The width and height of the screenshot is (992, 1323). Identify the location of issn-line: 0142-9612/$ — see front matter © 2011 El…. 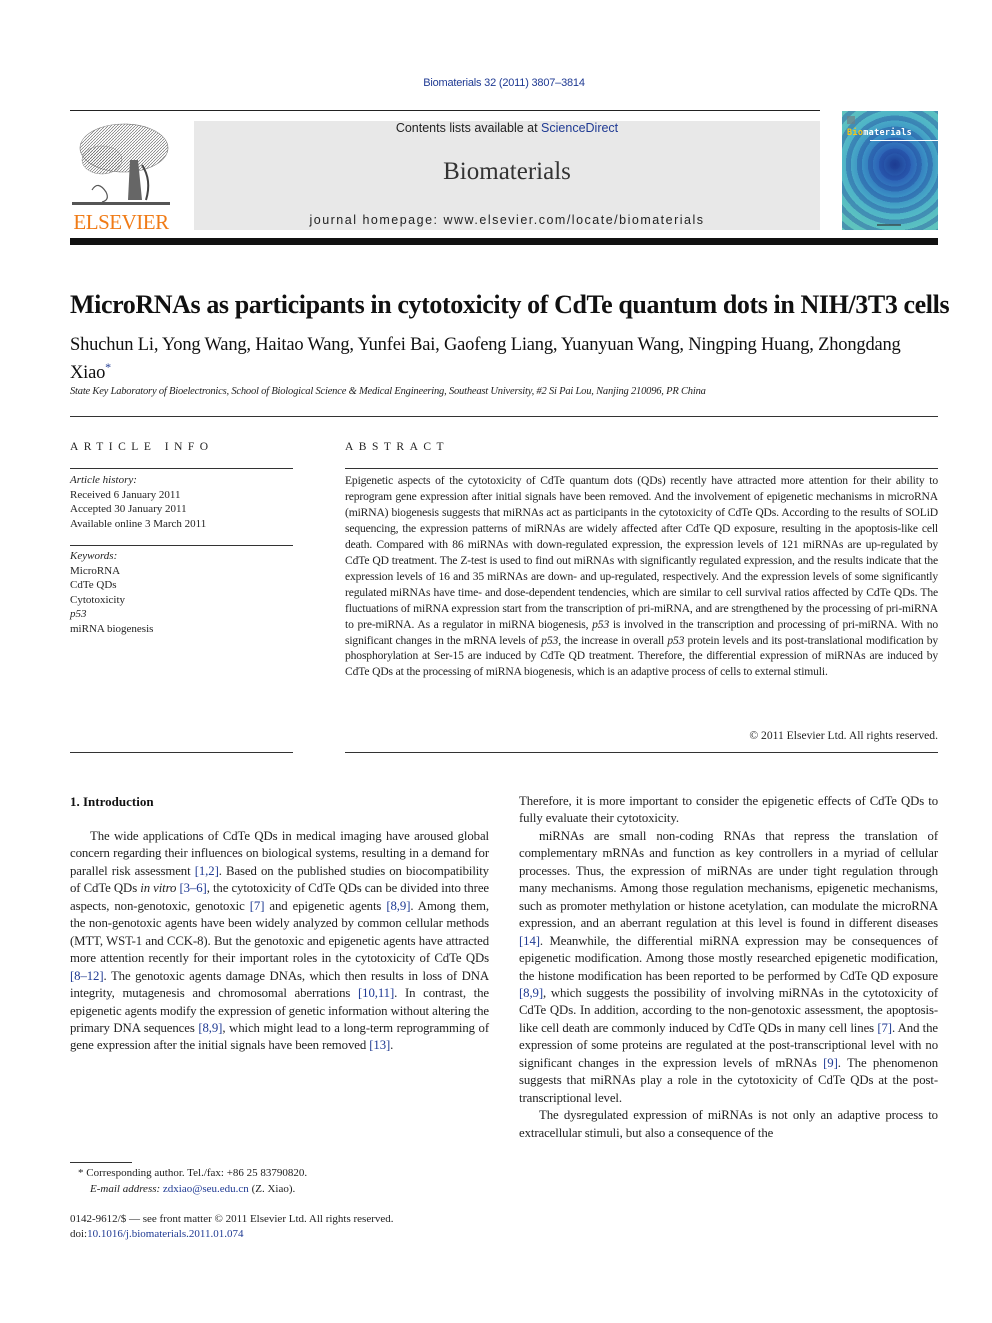
(232, 1219).